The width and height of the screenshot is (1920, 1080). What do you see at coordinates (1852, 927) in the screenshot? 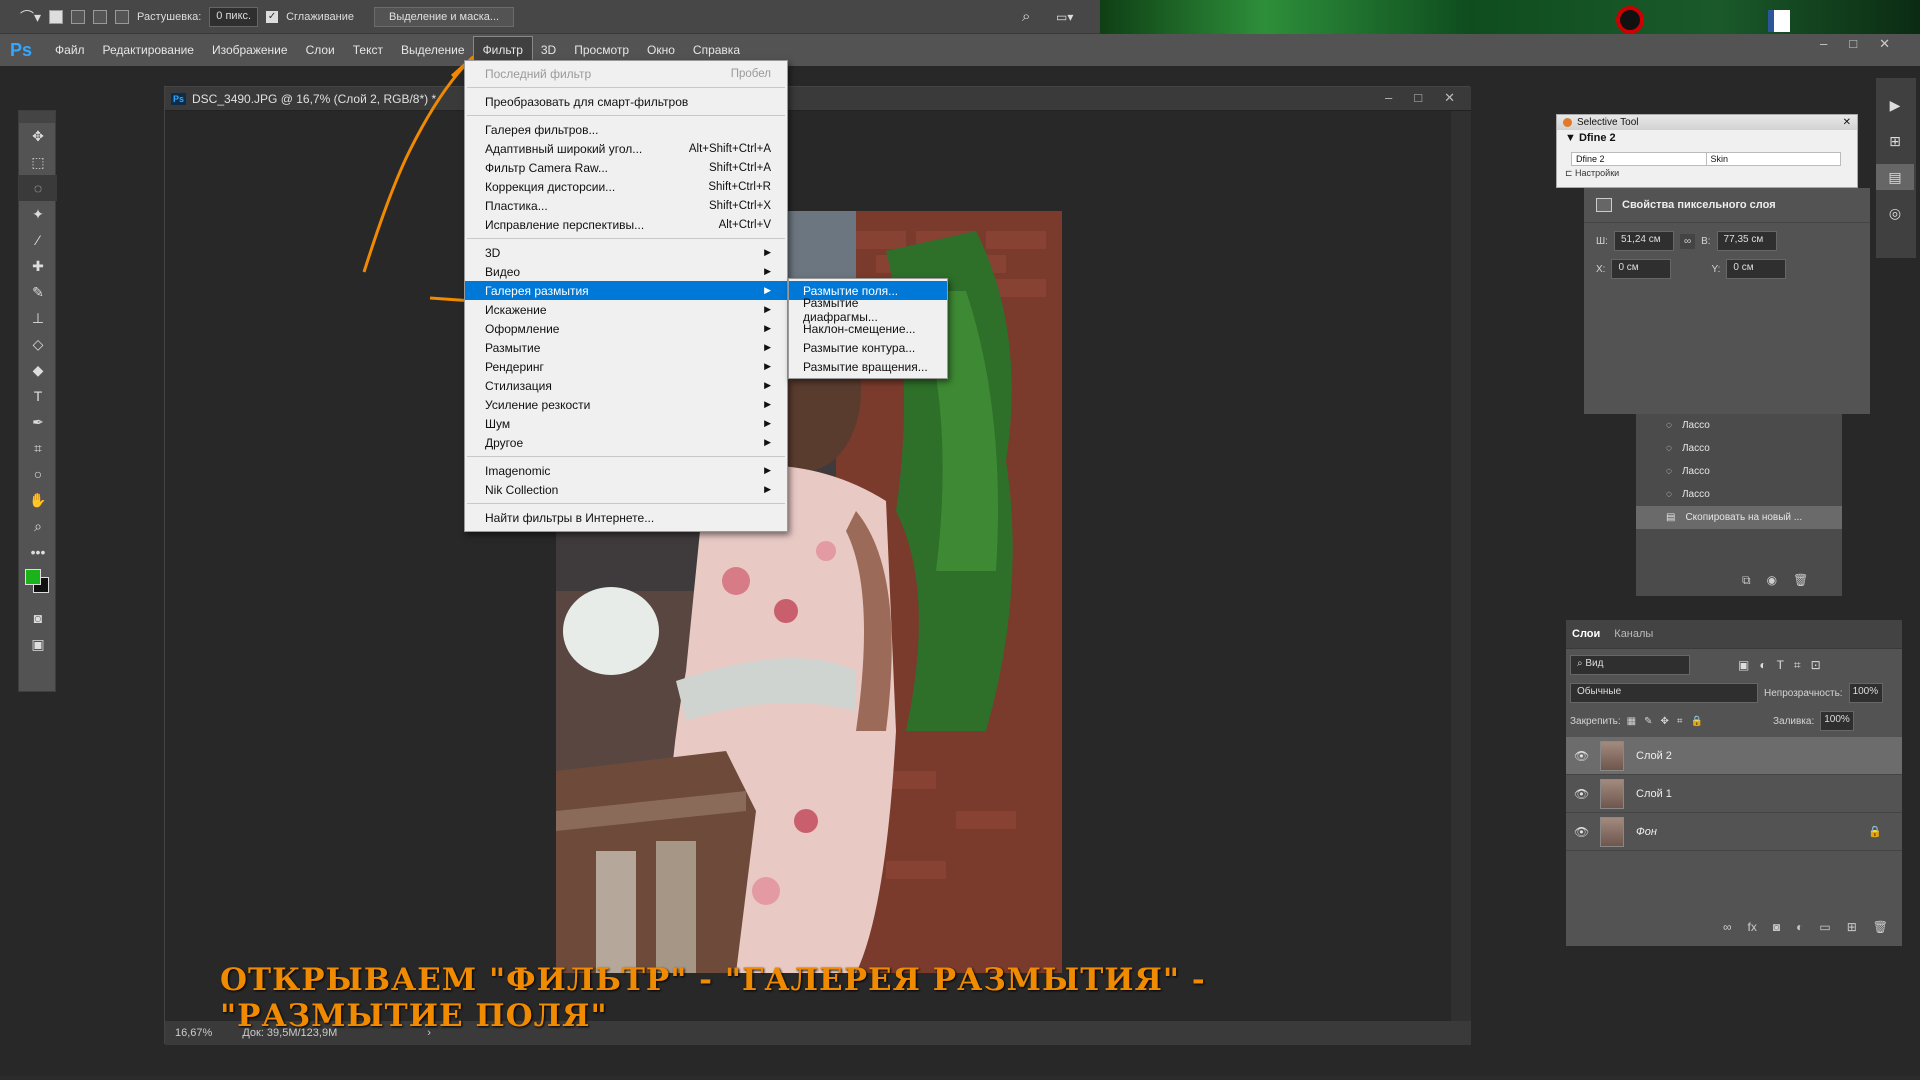
I see `new-layer-icon: ⊞` at bounding box center [1852, 927].